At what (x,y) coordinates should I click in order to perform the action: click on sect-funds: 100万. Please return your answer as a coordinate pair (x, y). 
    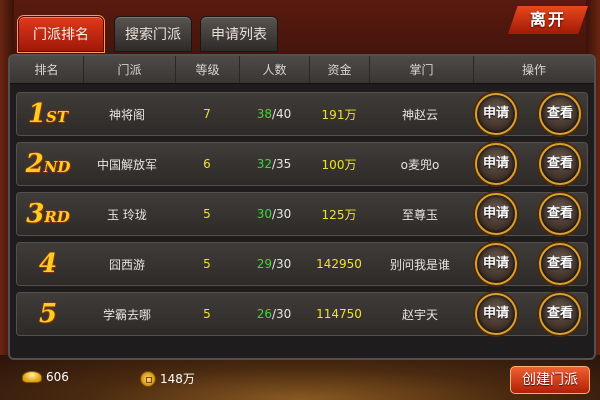
    Looking at the image, I should click on (339, 164).